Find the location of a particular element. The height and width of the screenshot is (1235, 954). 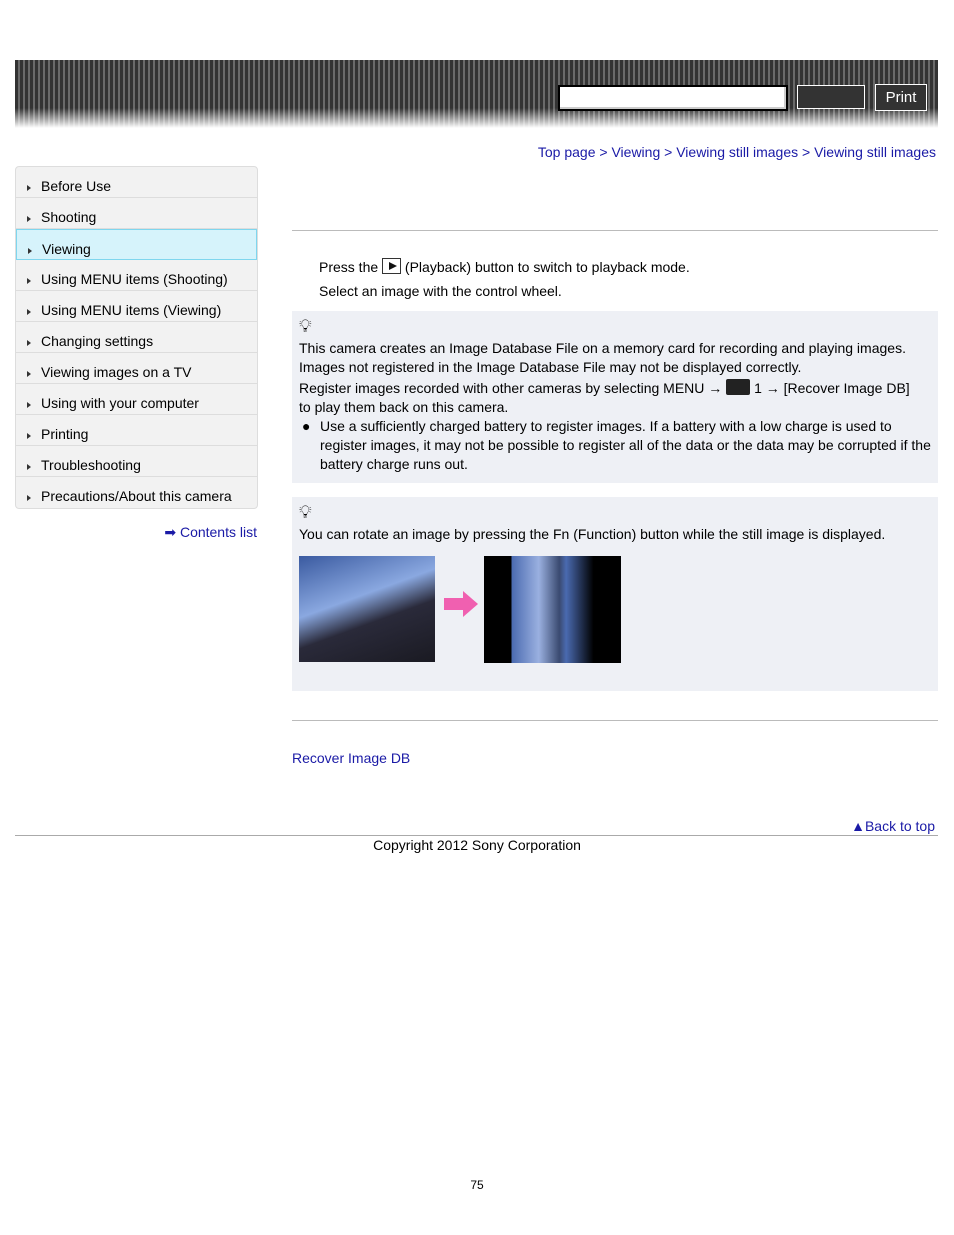

footer-divider is located at coordinates (476, 835).